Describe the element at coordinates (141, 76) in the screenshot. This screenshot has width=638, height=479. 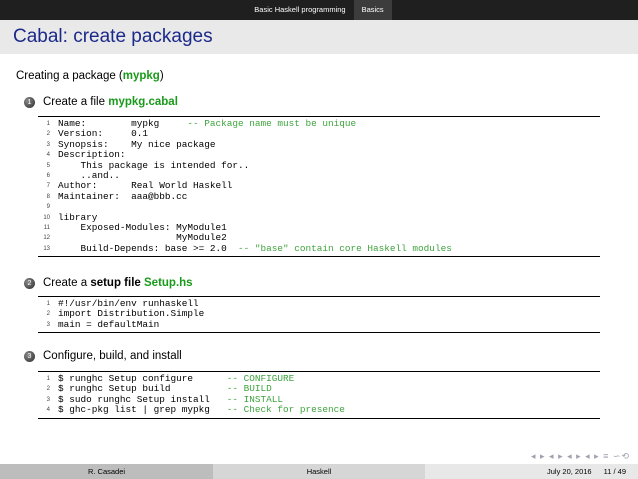
I see `intro-package-name: mypkg` at that location.